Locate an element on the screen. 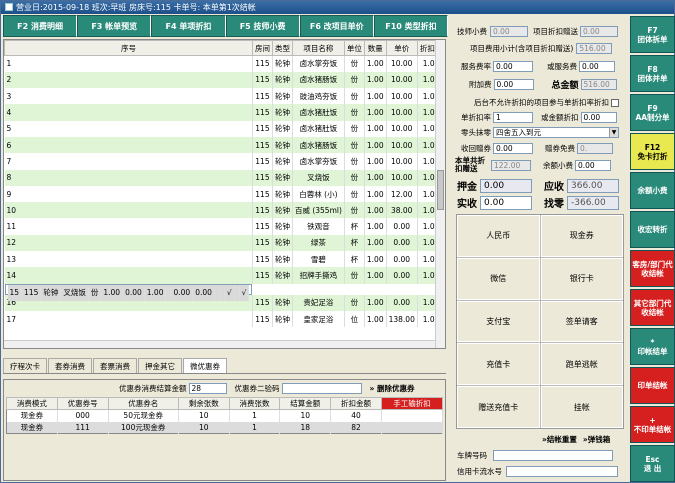  plate-input is located at coordinates (553, 455).